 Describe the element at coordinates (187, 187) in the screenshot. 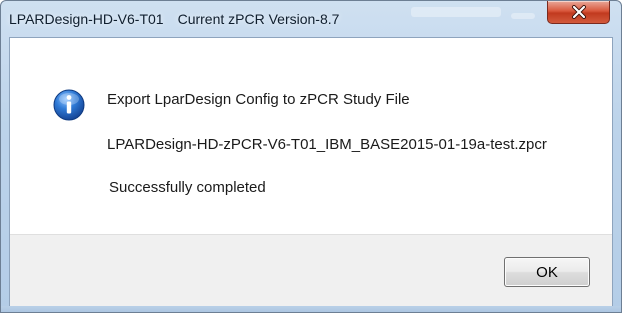

I see `status-message: Successfully completed` at that location.